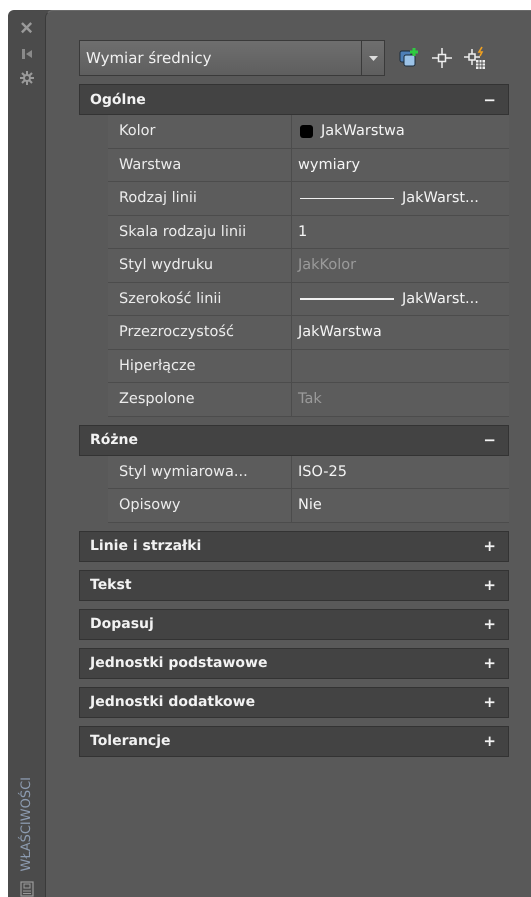 The width and height of the screenshot is (531, 897). Describe the element at coordinates (232, 58) in the screenshot. I see `object-type-dropdown: Wymiar średnicy` at that location.